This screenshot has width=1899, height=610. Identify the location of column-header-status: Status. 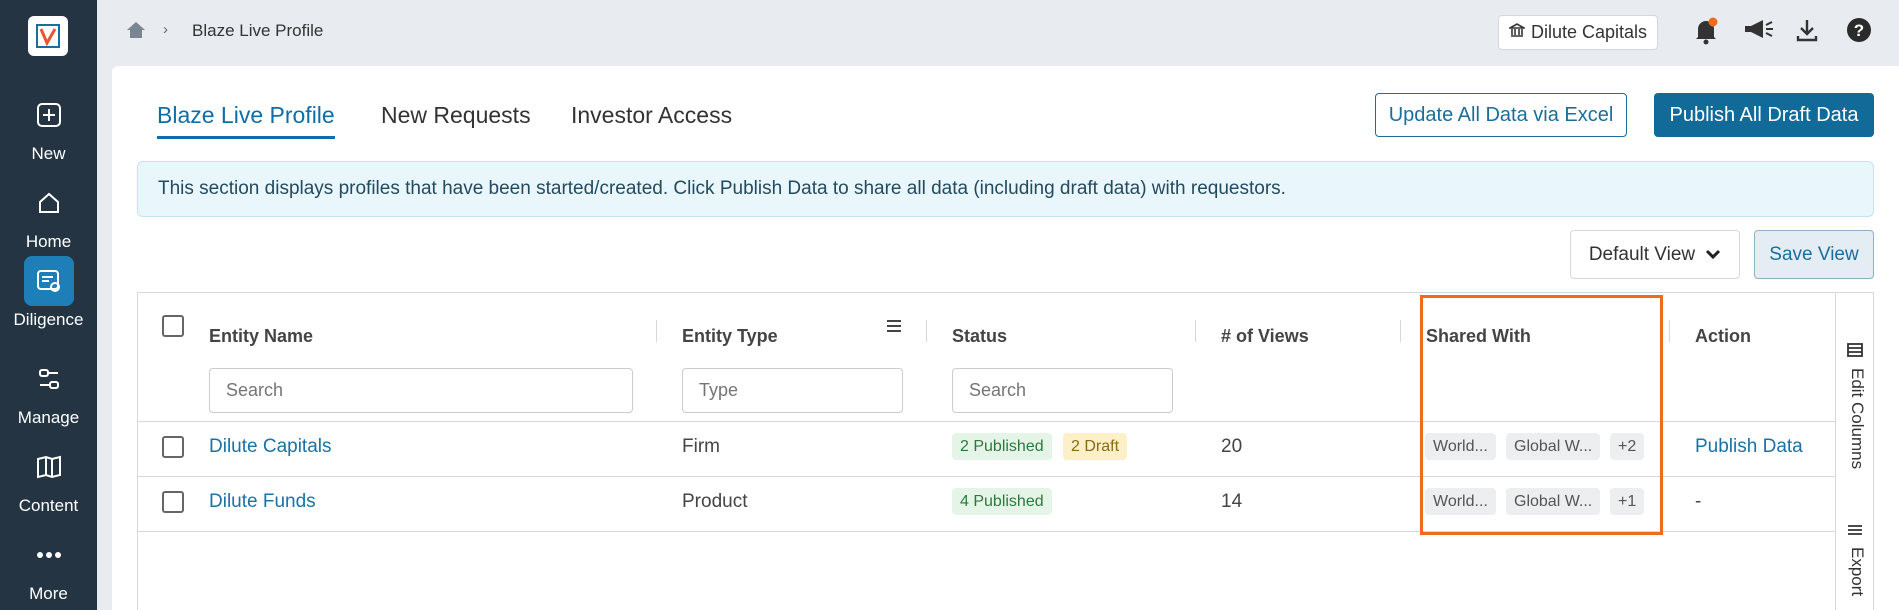
(979, 336).